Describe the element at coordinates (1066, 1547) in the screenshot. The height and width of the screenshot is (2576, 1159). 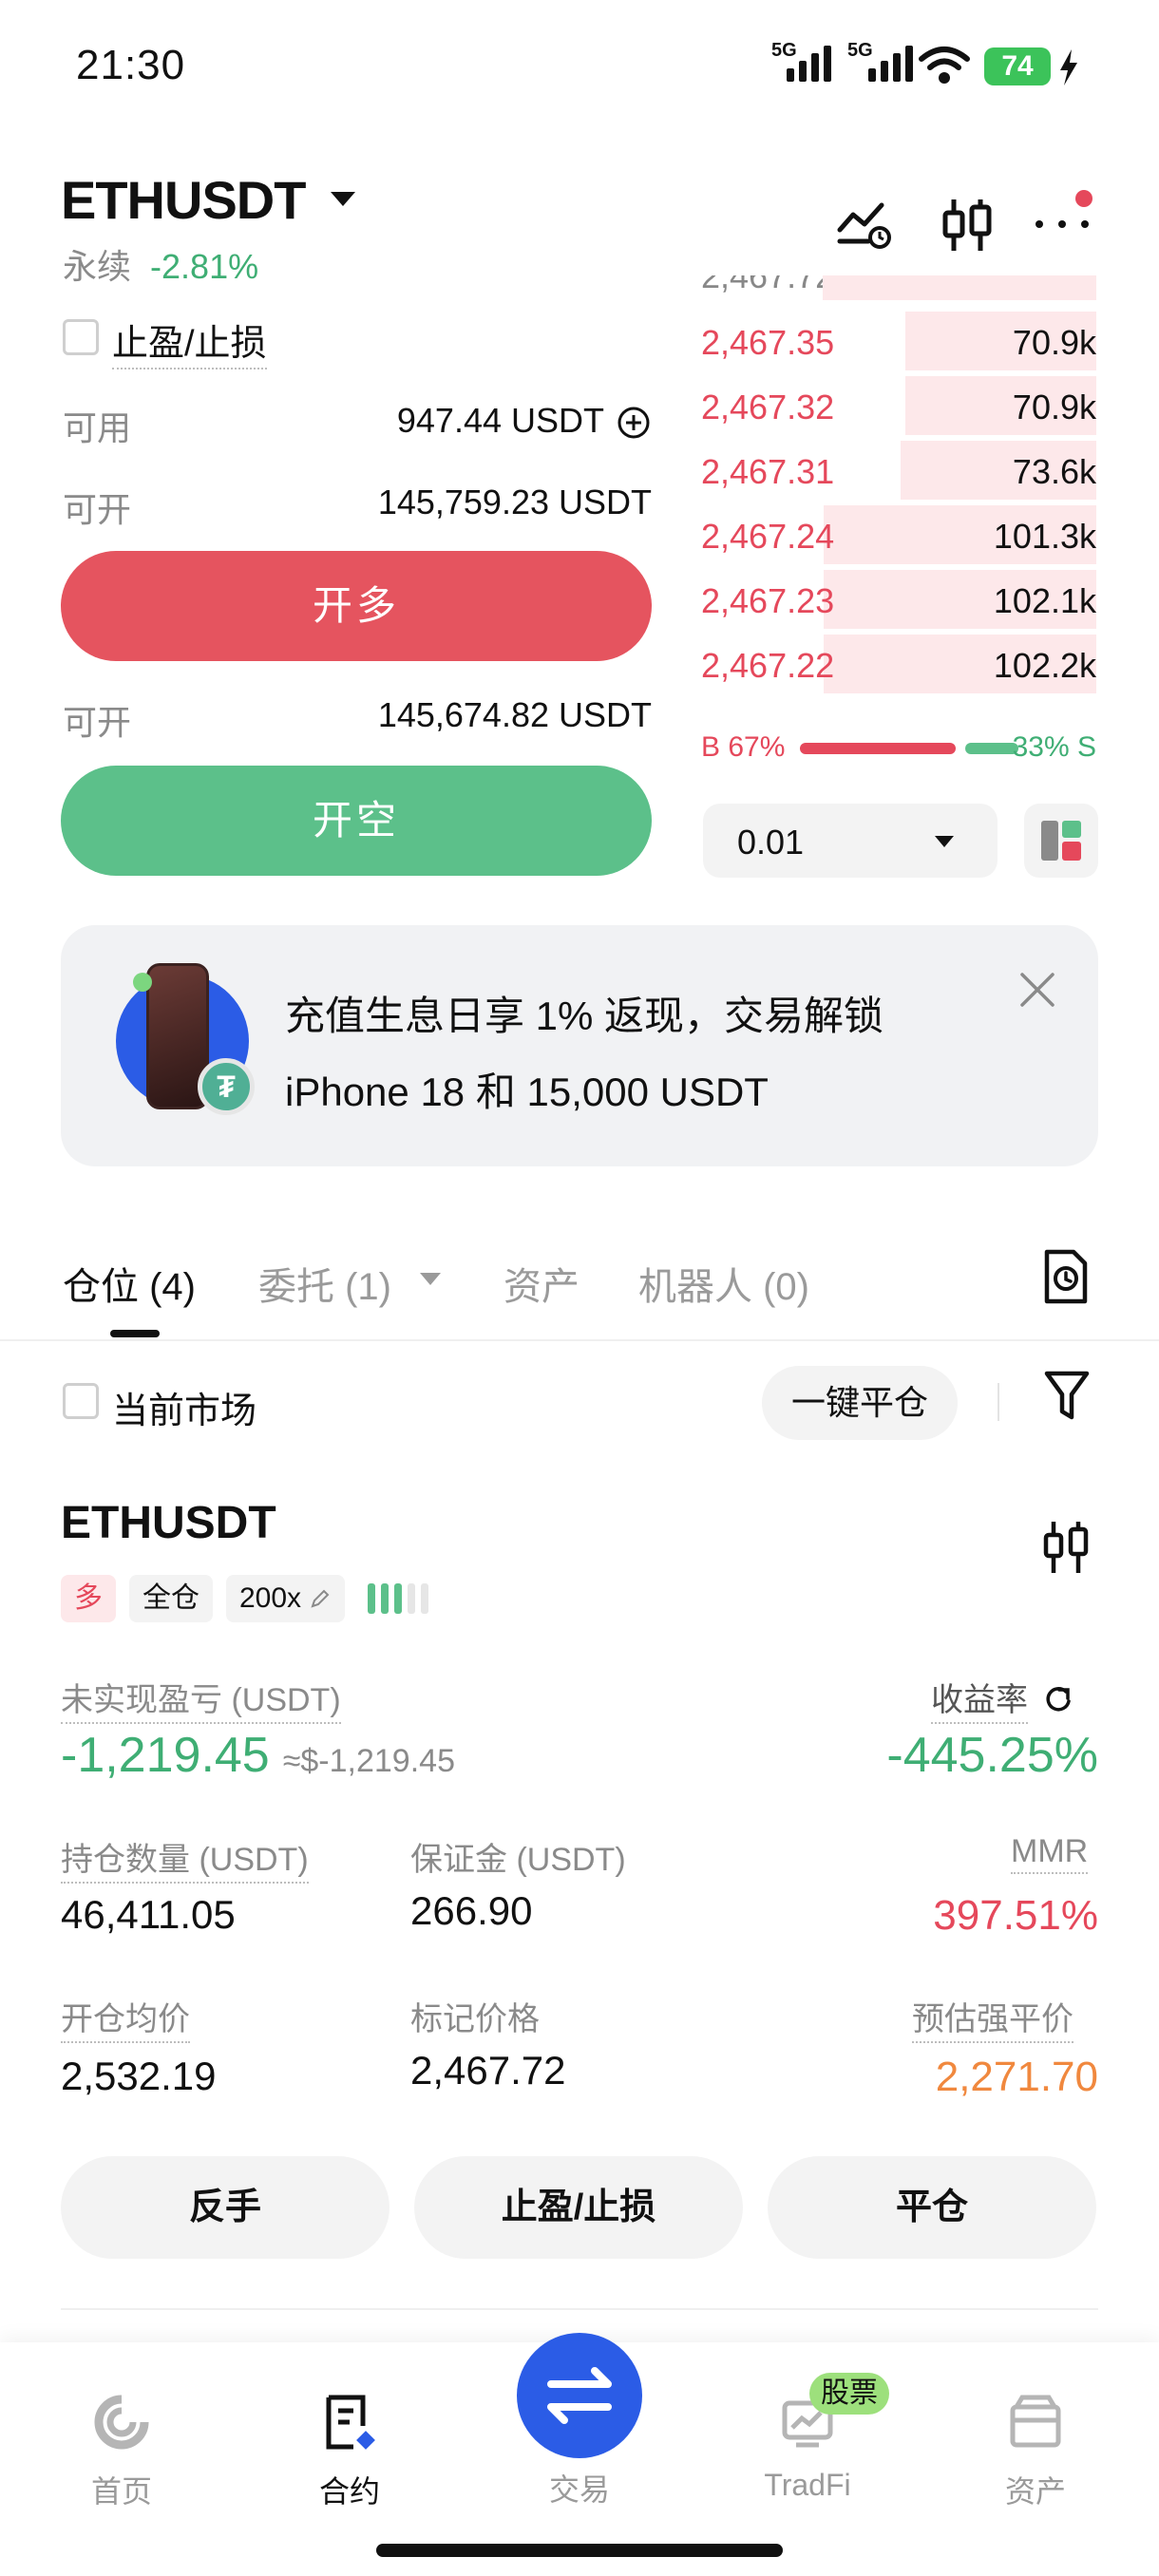
I see `position-chart-icon` at that location.